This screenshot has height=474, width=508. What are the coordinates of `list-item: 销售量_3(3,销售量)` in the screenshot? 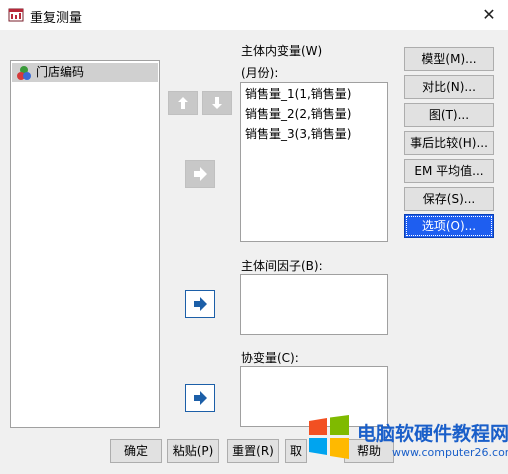 It's located at (298, 134).